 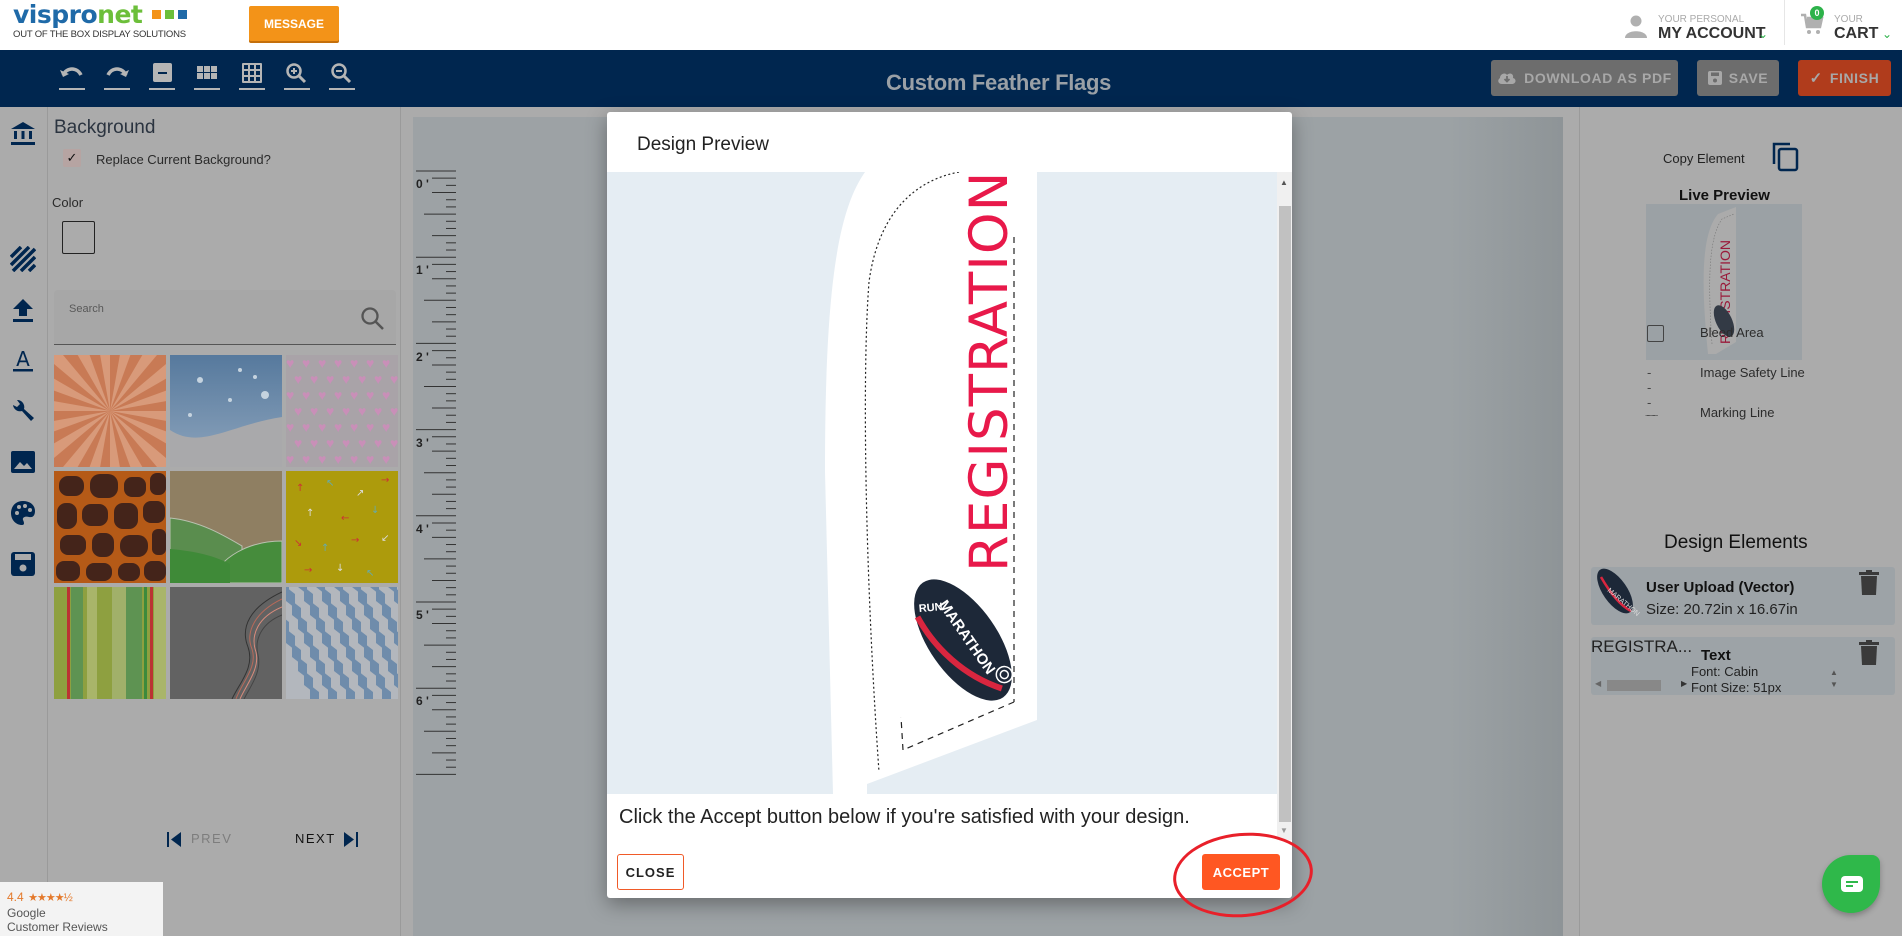 I want to click on download-pdf-button: DOWNLOAD AS PDF, so click(x=1584, y=78).